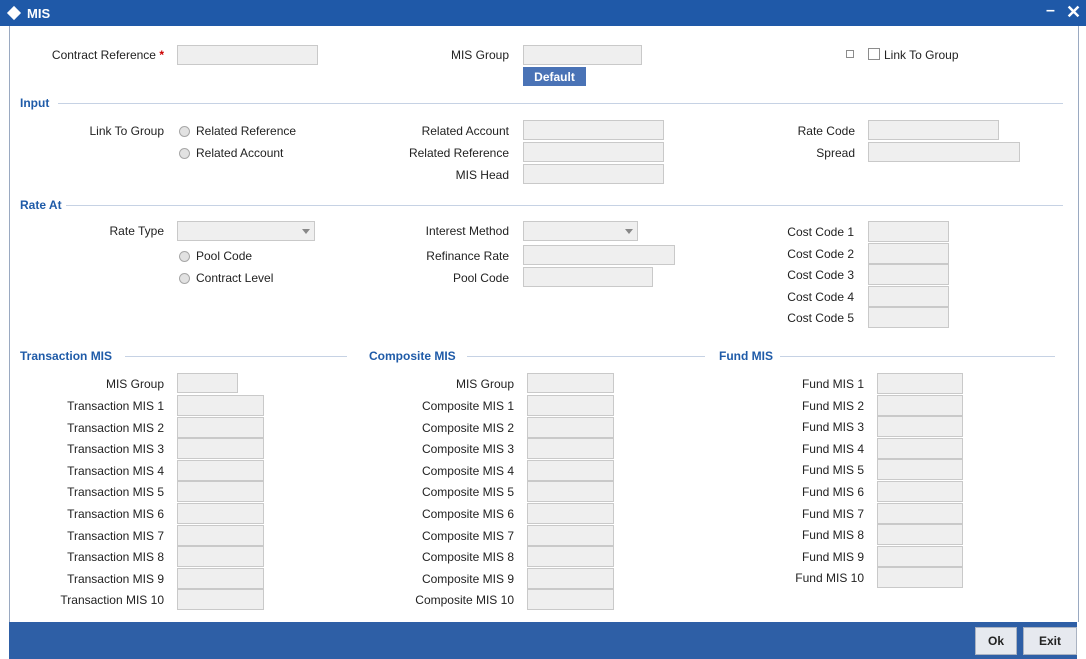  What do you see at coordinates (224, 256) in the screenshot?
I see `pool-code-radio-label: Pool Code` at bounding box center [224, 256].